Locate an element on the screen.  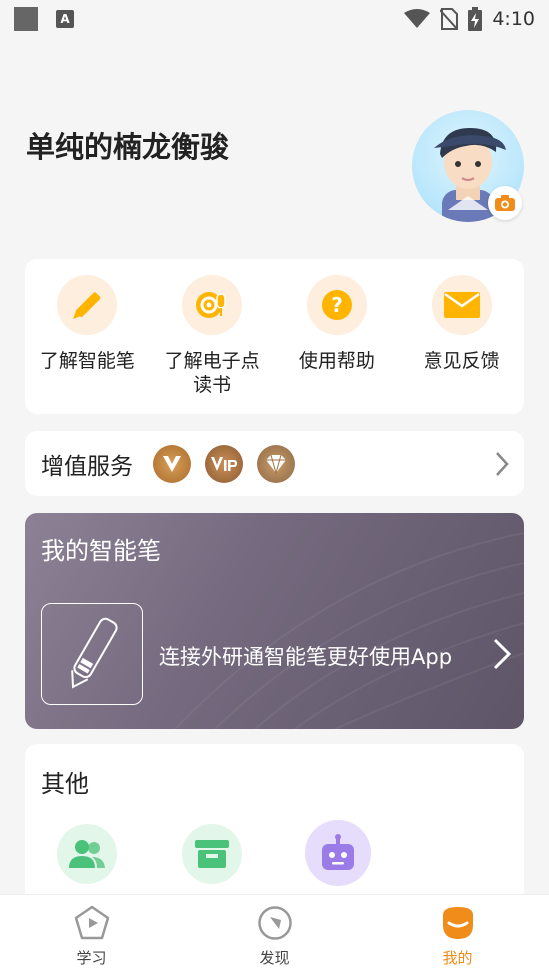
robot-icon is located at coordinates (338, 853).